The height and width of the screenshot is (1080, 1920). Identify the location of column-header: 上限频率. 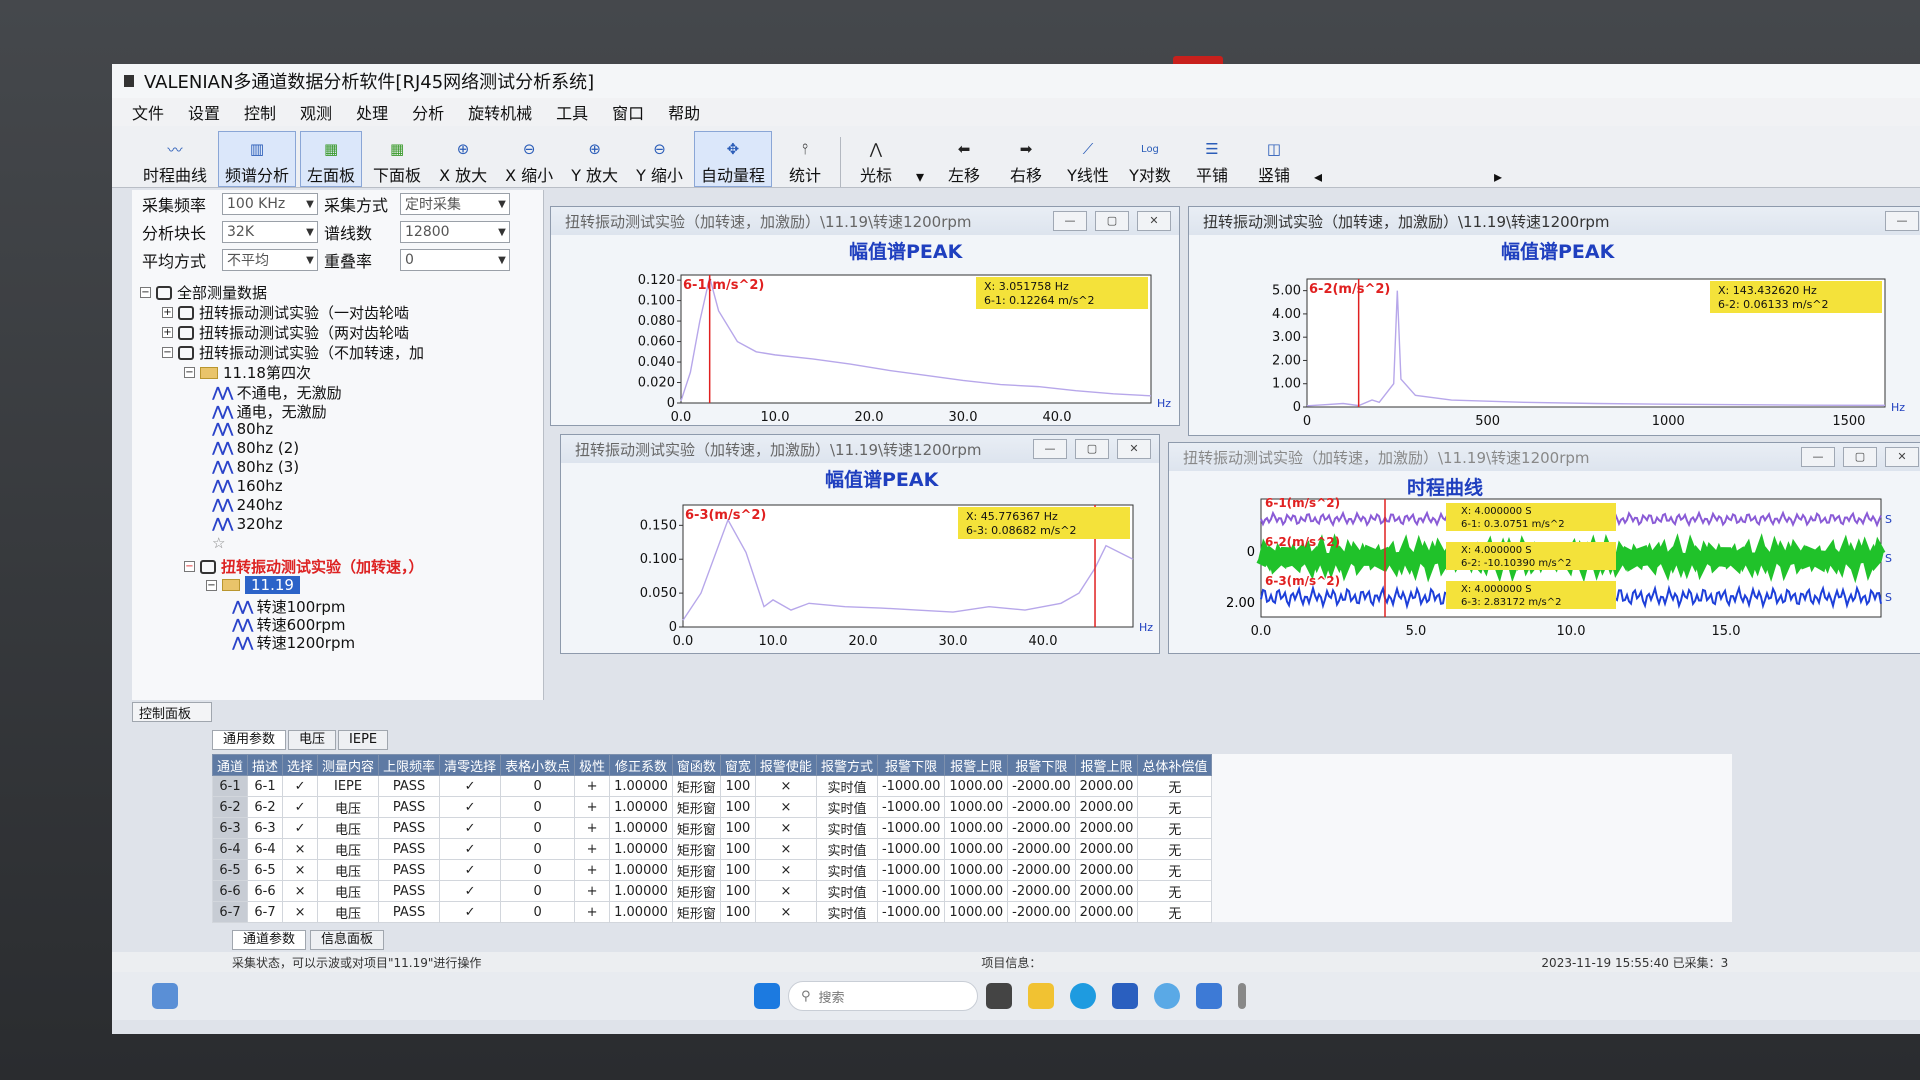
(409, 765).